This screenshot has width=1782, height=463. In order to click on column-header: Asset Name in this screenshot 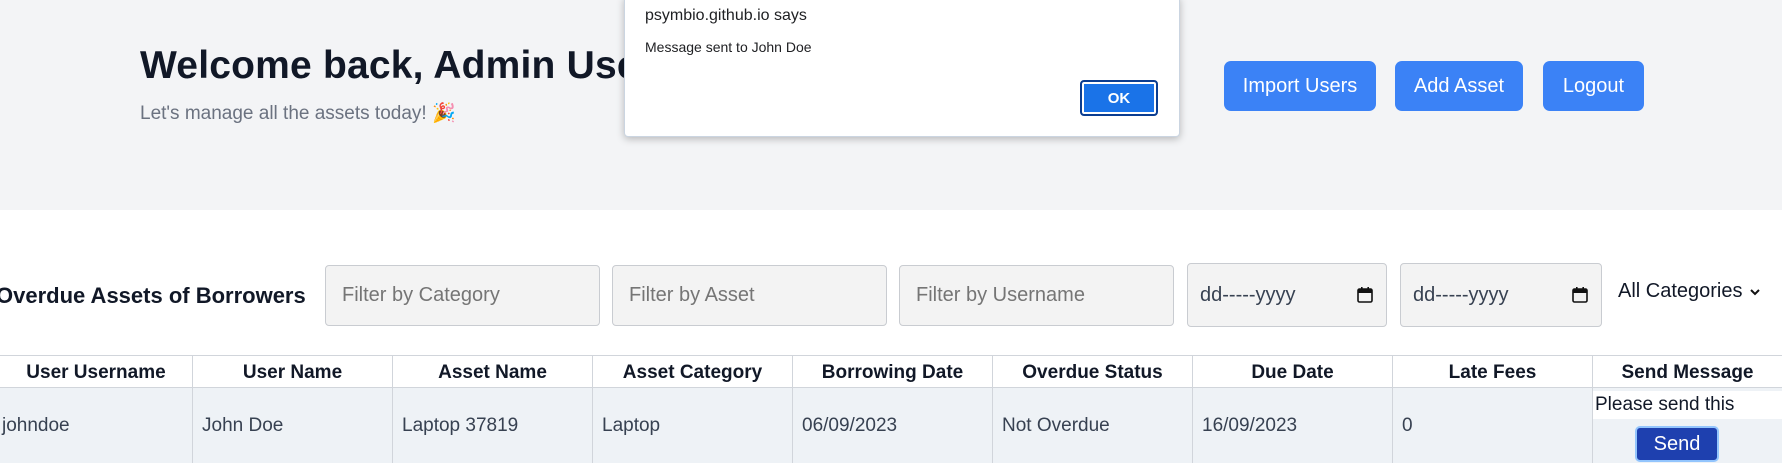, I will do `click(493, 372)`.